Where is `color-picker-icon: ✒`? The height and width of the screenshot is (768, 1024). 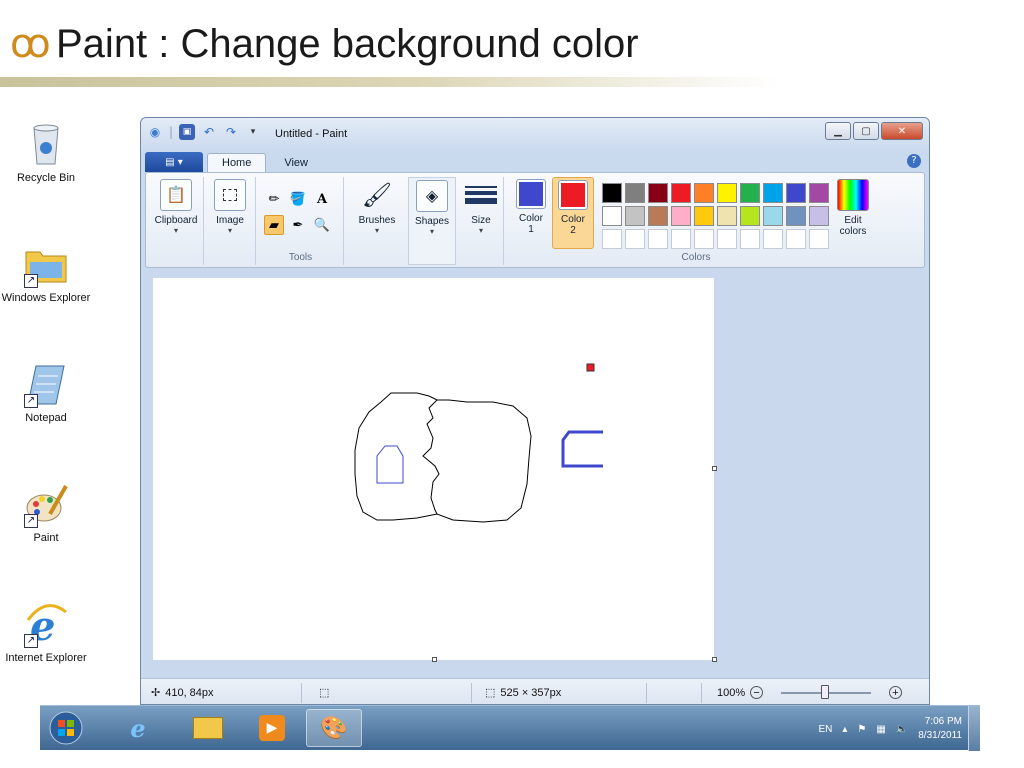
color-picker-icon: ✒ is located at coordinates (298, 225).